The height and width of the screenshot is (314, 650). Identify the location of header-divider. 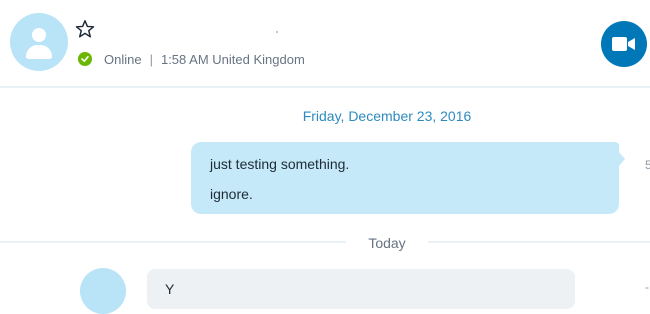
(325, 87).